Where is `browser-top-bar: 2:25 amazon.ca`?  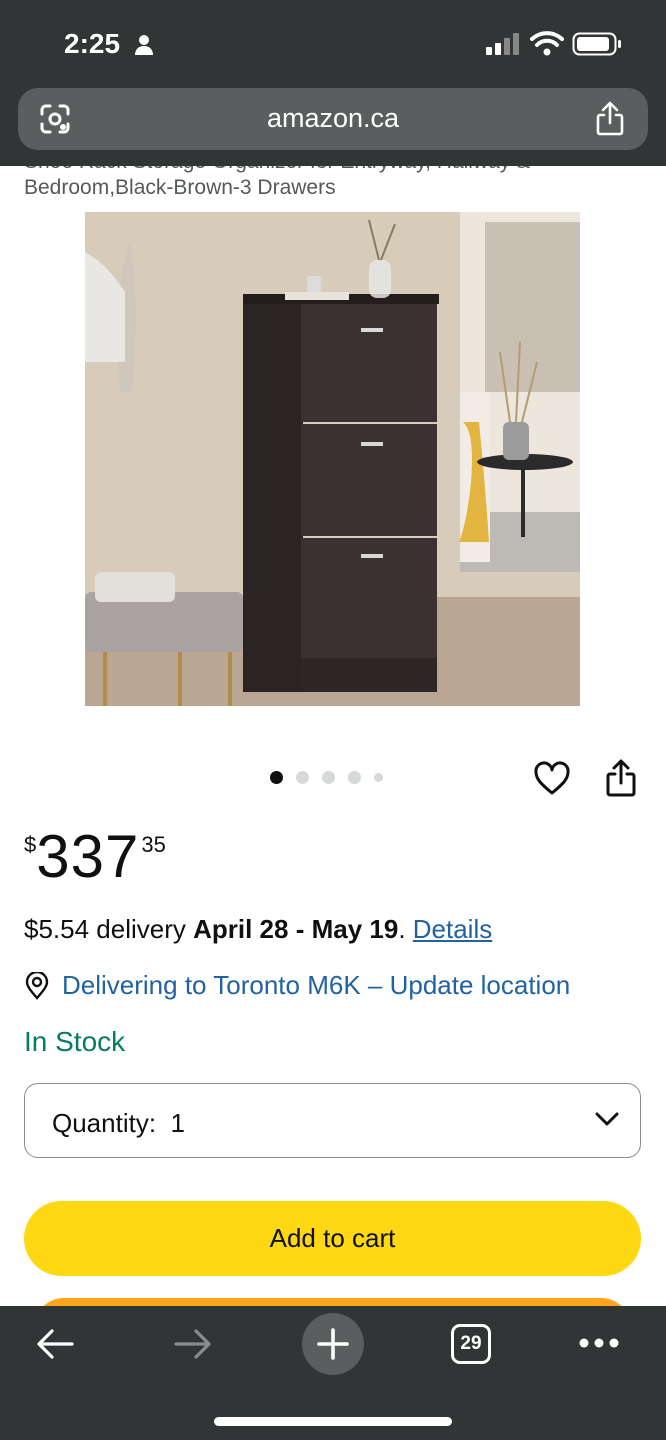
browser-top-bar: 2:25 amazon.ca is located at coordinates (333, 83).